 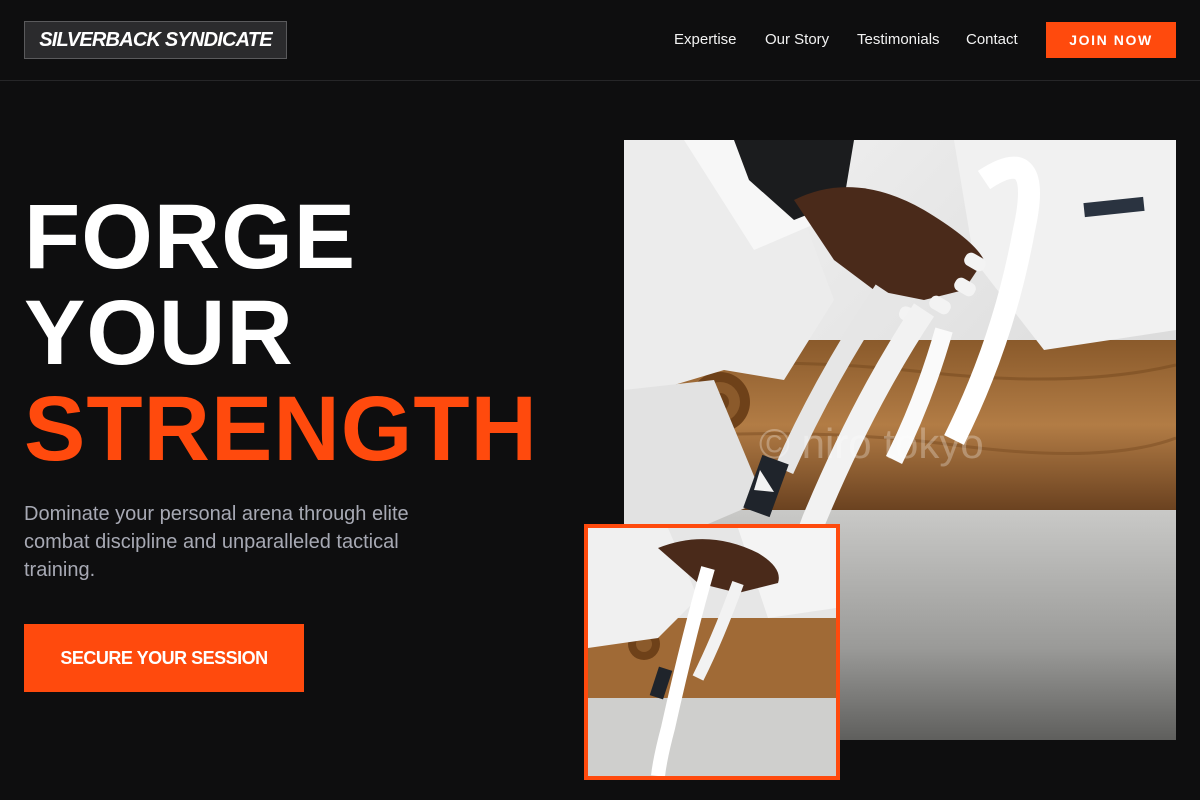 What do you see at coordinates (992, 41) in the screenshot?
I see `nav-link-contact: Contact` at bounding box center [992, 41].